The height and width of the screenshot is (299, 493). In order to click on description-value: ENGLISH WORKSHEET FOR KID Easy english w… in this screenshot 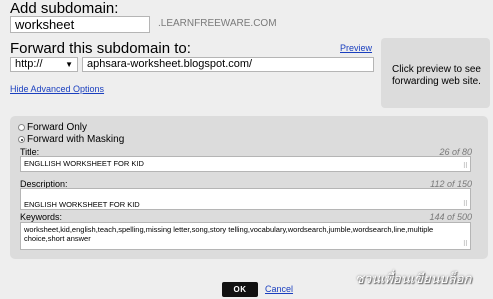, I will do `click(82, 204)`.